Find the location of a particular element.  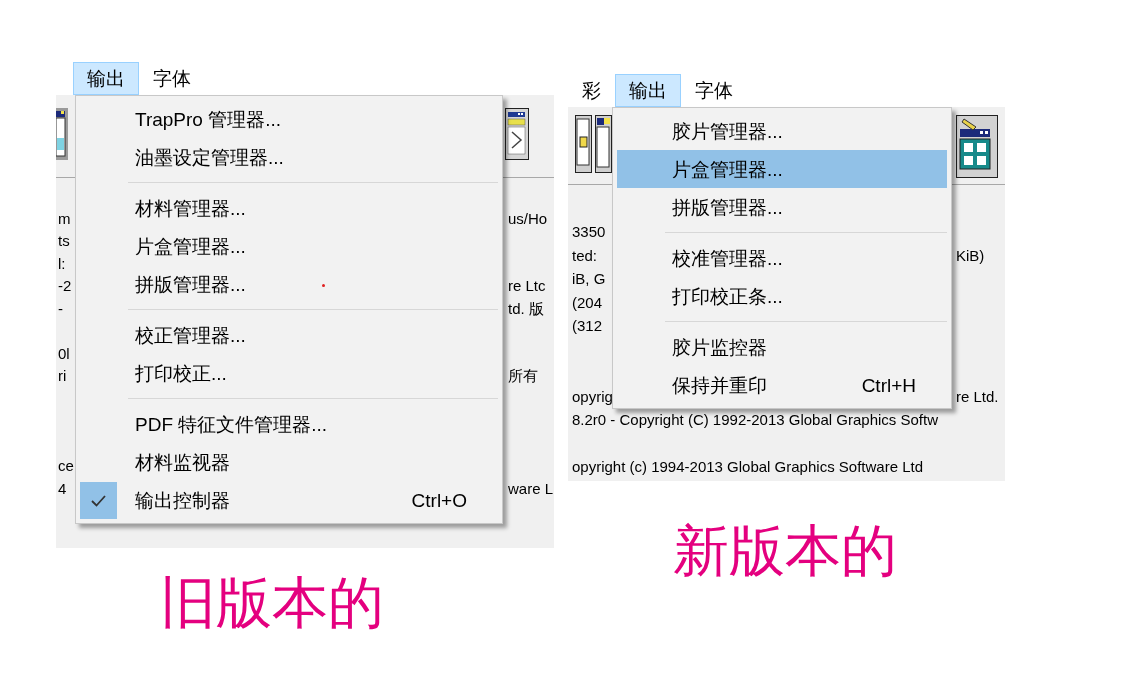

background-text: (312 is located at coordinates (587, 326).